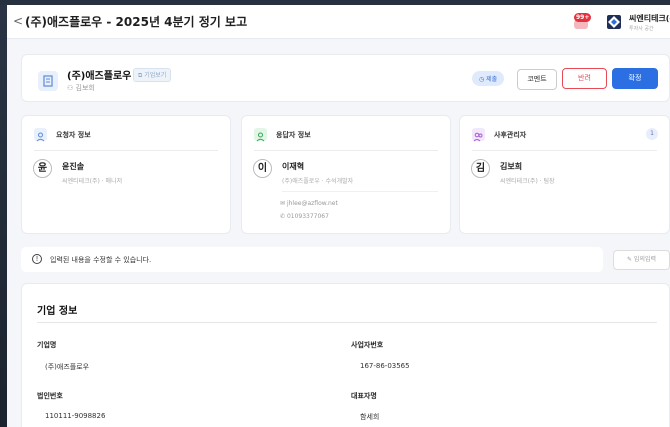  What do you see at coordinates (312, 259) in the screenshot?
I see `edit-notice-bar: ! 입력된 내용을 수정할 수 있습니다.` at bounding box center [312, 259].